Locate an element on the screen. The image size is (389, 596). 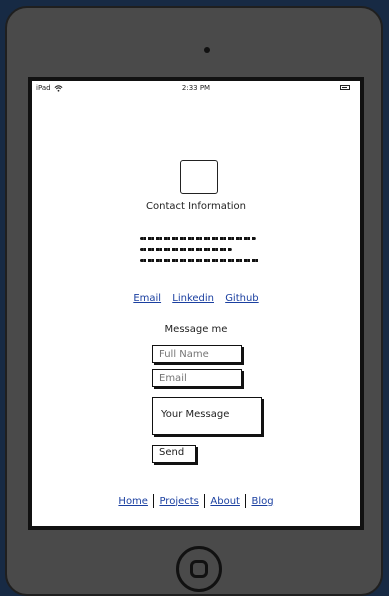
email-input is located at coordinates (197, 378).